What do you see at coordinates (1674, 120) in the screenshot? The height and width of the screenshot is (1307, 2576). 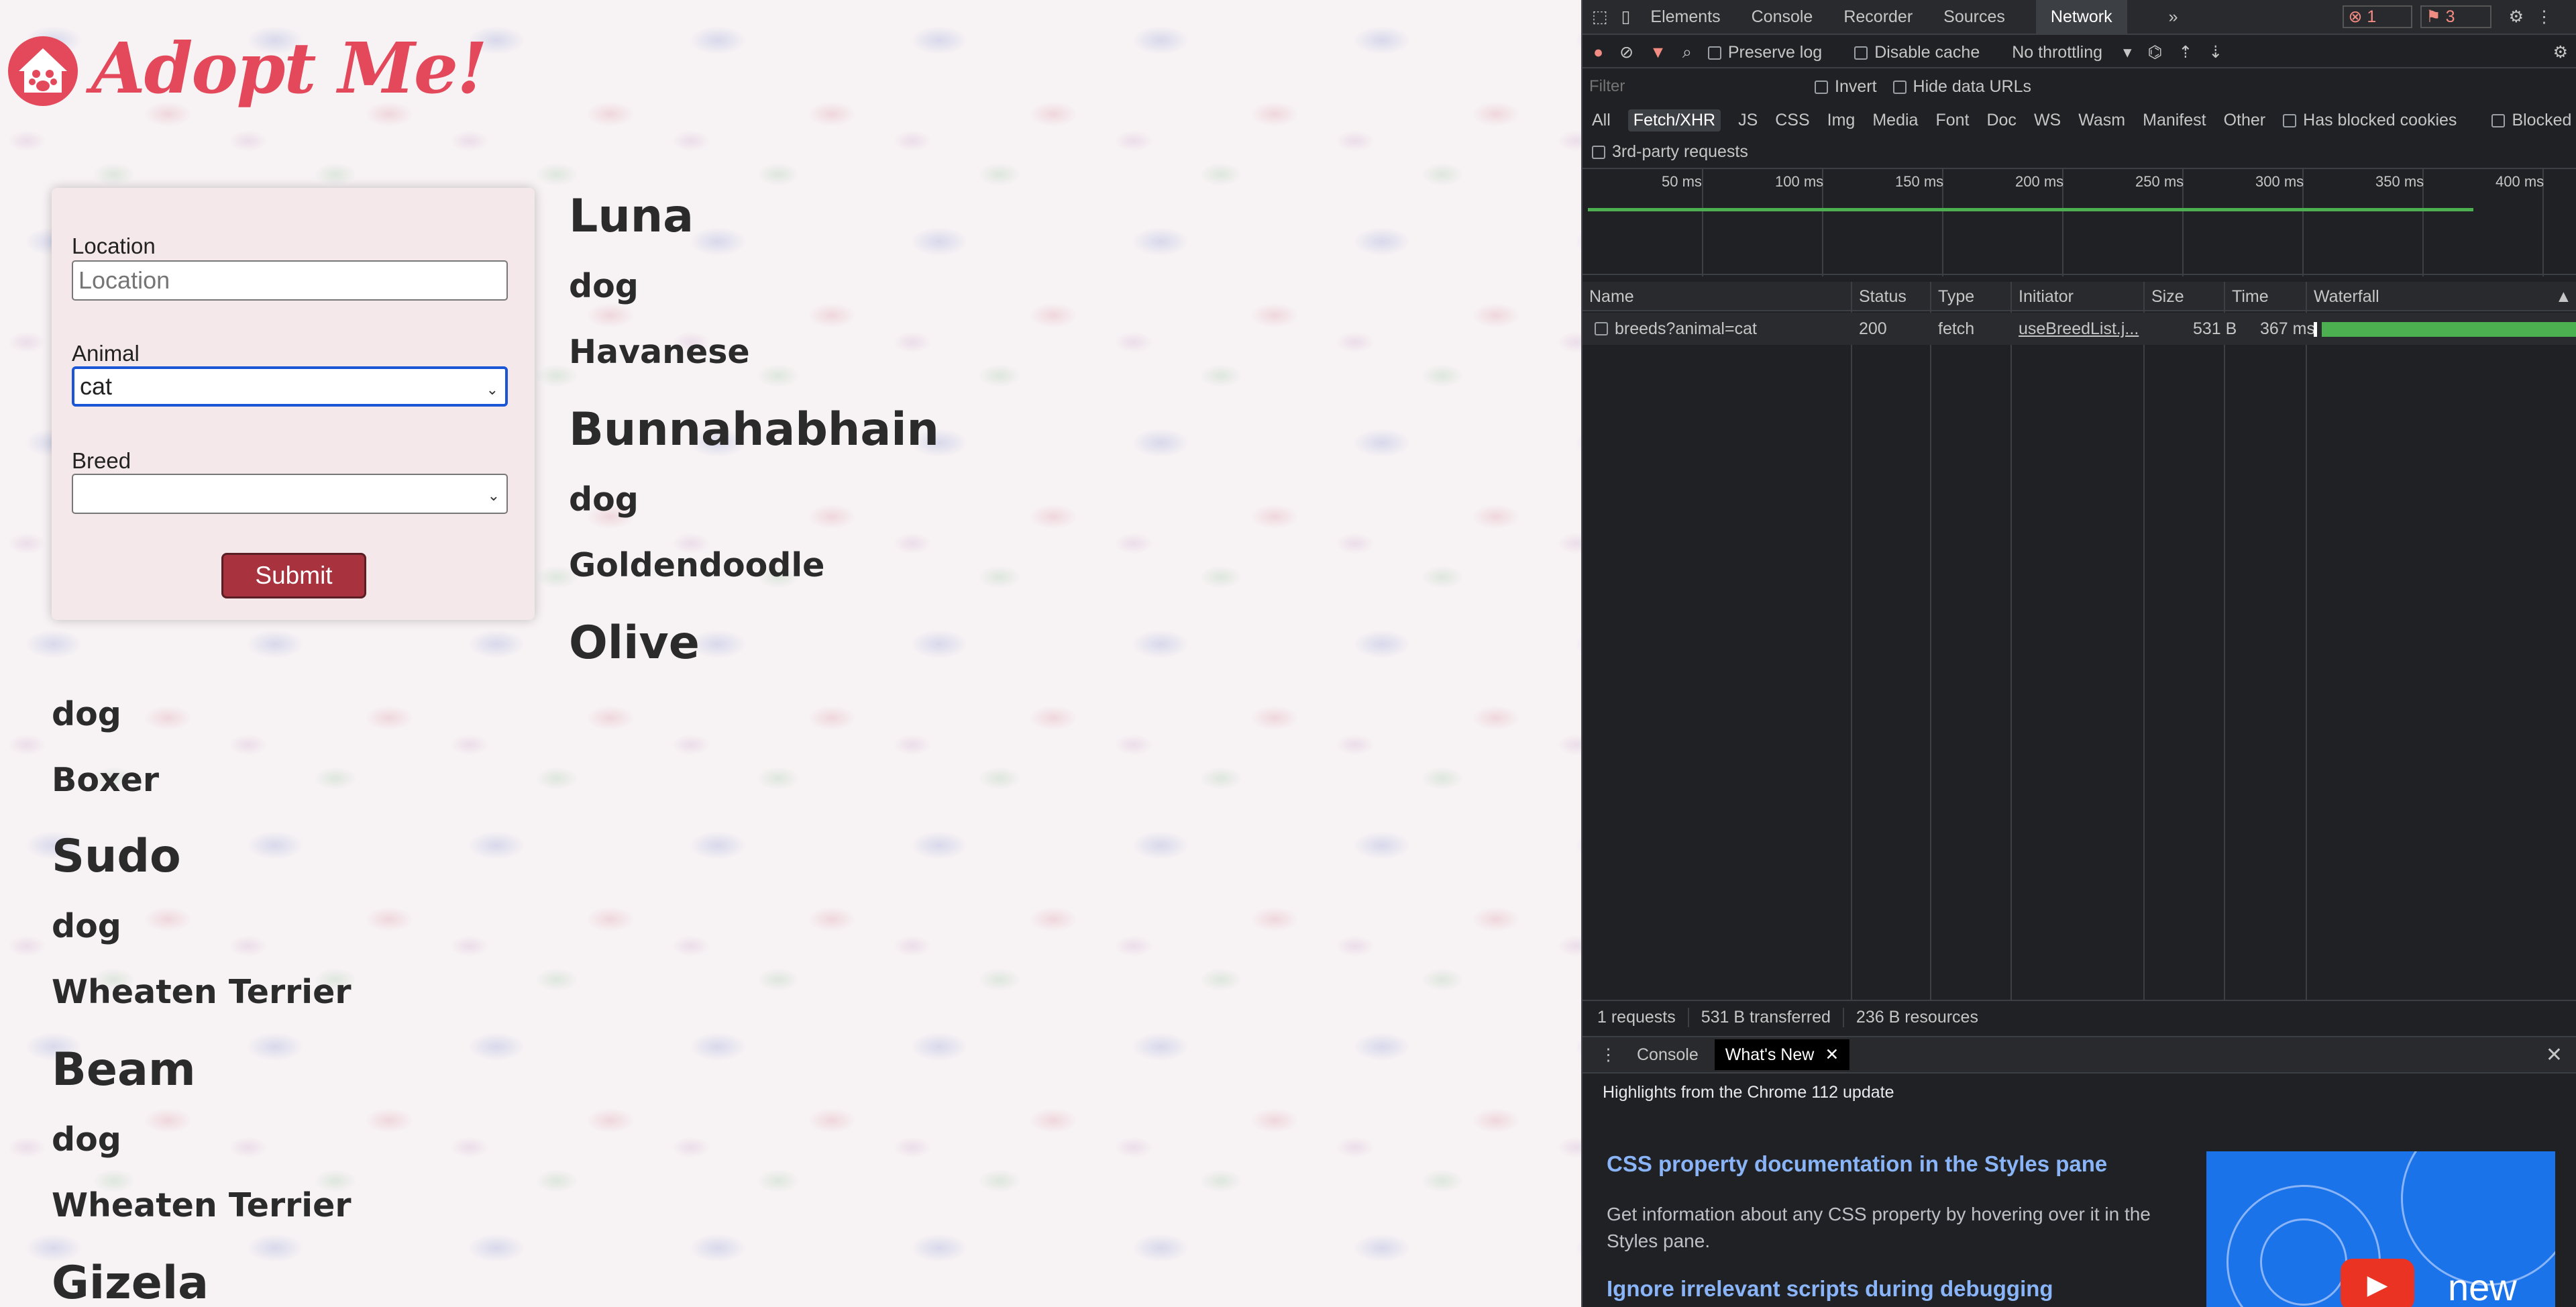 I see `type-filter-fetch-xhr: Fetch/XHR` at bounding box center [1674, 120].